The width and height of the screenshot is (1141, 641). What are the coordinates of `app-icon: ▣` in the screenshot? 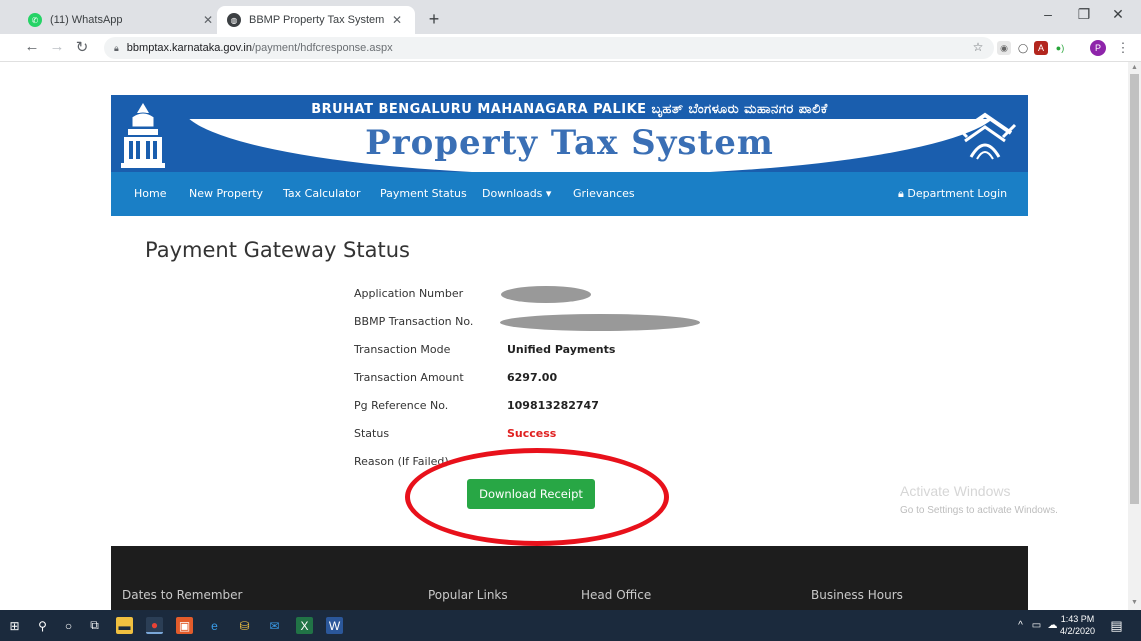 It's located at (184, 625).